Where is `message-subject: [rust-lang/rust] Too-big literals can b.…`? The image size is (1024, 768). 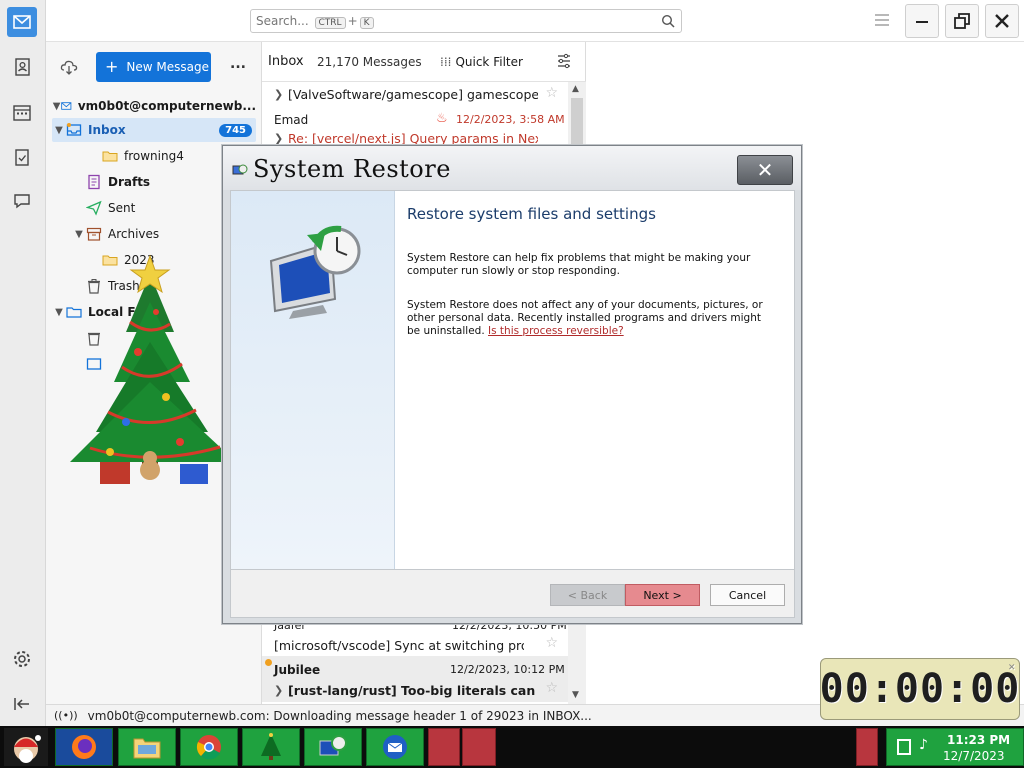 message-subject: [rust-lang/rust] Too-big literals can b.… is located at coordinates (413, 690).